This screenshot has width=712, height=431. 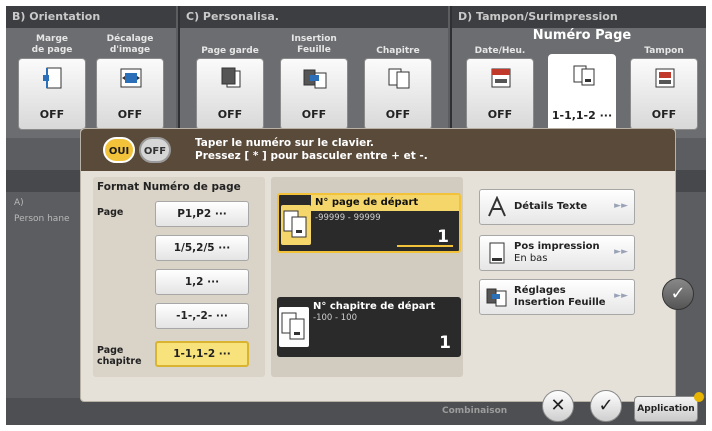 I want to click on insert-sheet-settings-button: Réglages Insertion Feuille ►►, so click(x=557, y=297).